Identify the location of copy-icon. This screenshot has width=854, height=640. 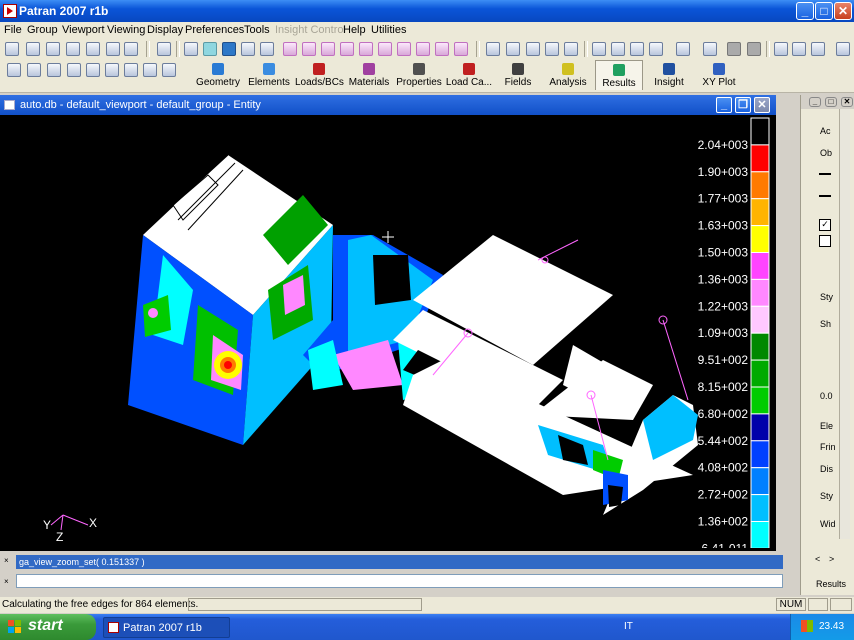
(683, 49).